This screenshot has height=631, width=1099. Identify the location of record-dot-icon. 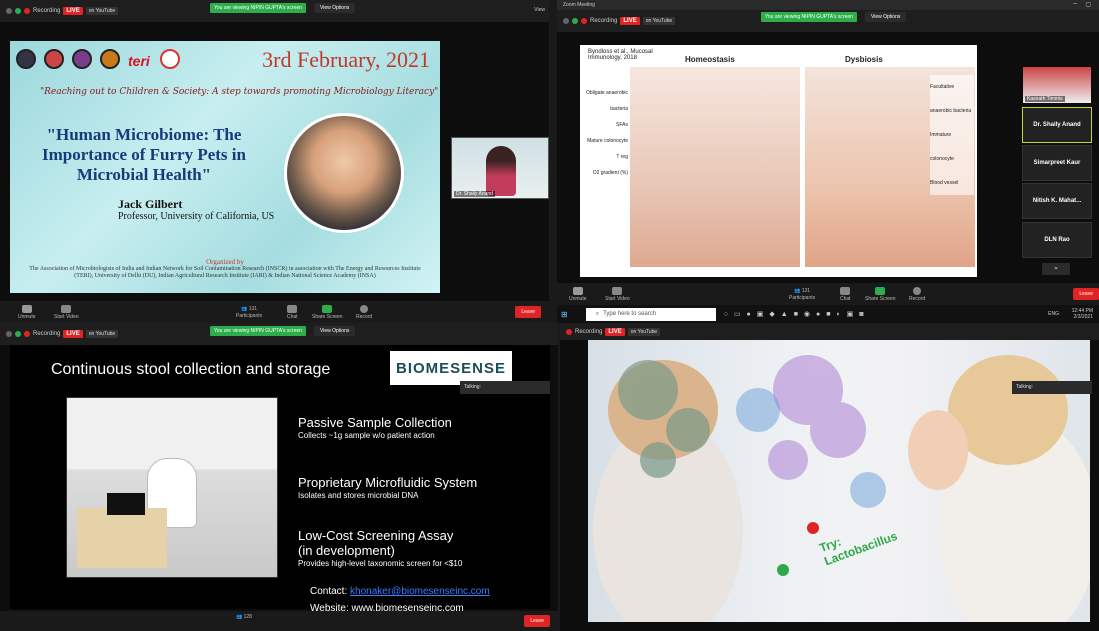
(569, 331).